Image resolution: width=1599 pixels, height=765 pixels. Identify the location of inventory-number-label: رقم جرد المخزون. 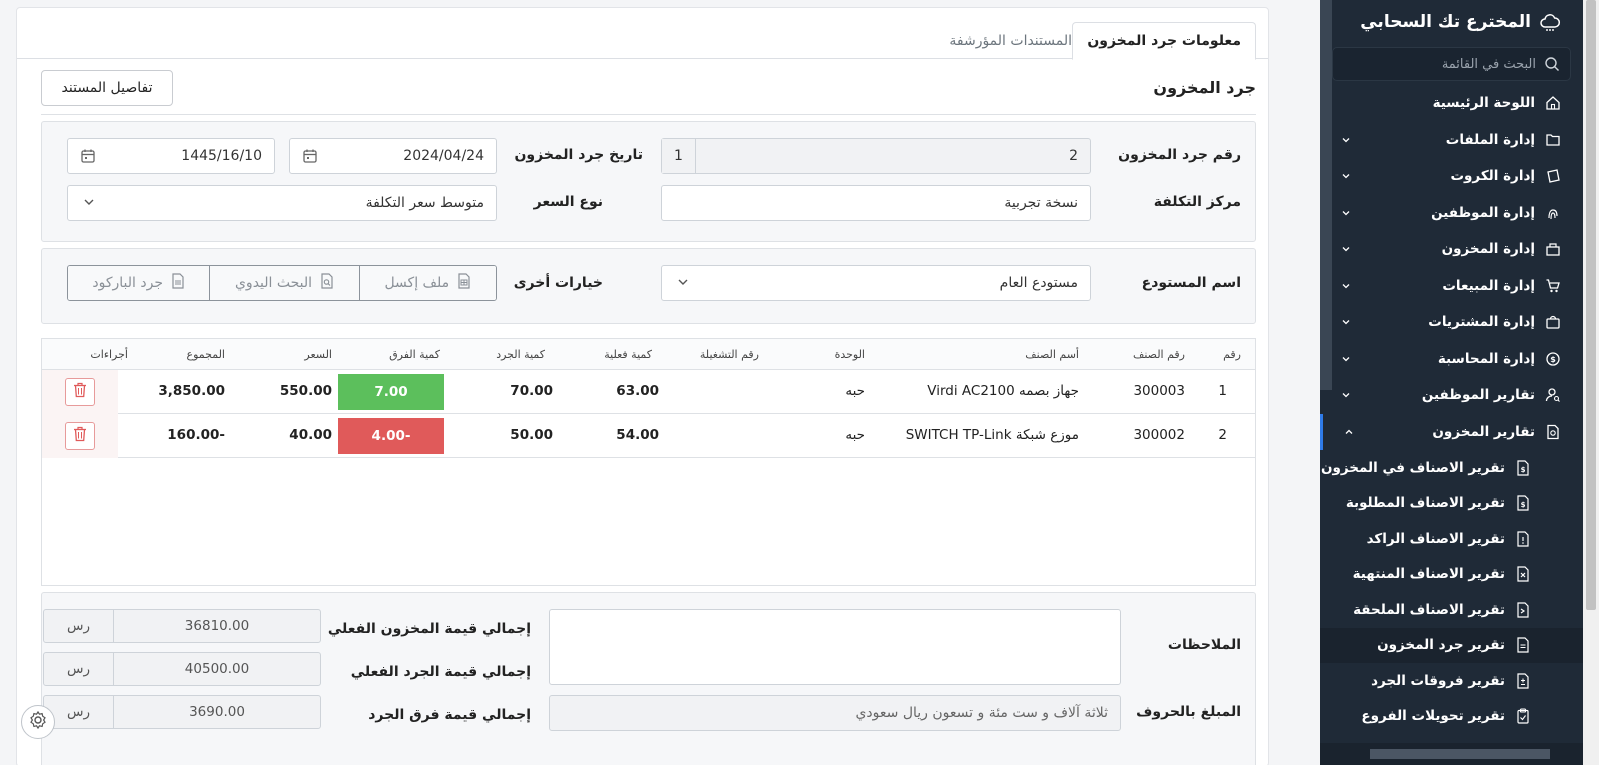
(1179, 155).